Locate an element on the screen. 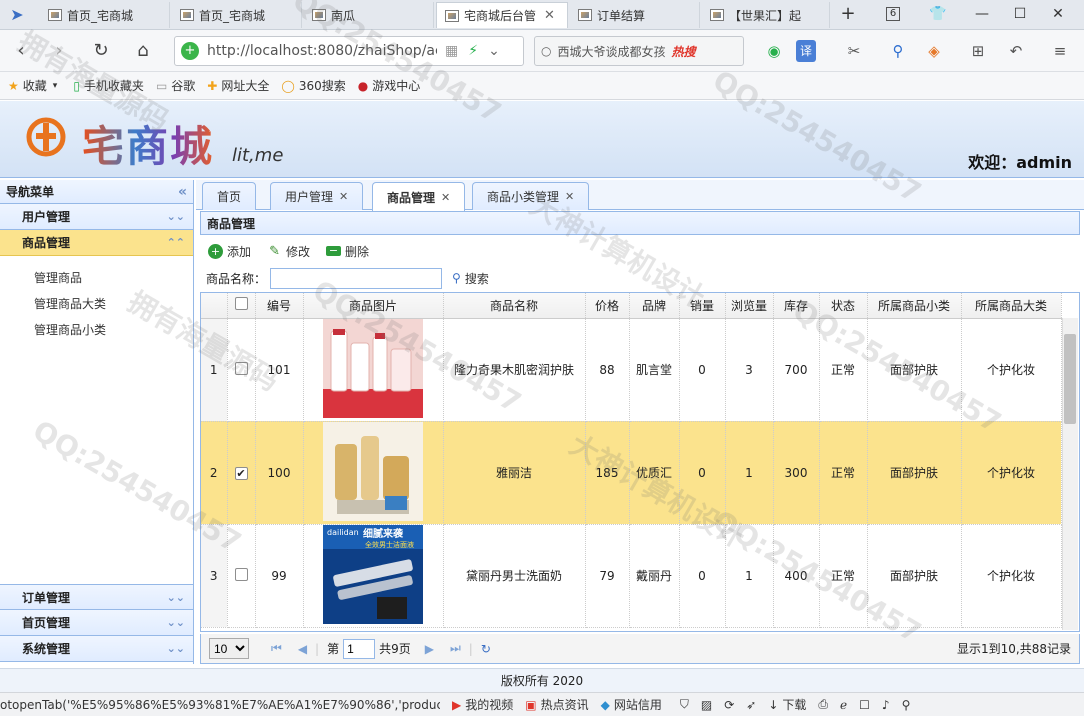  checkbox-checked: ✔ is located at coordinates (241, 473).